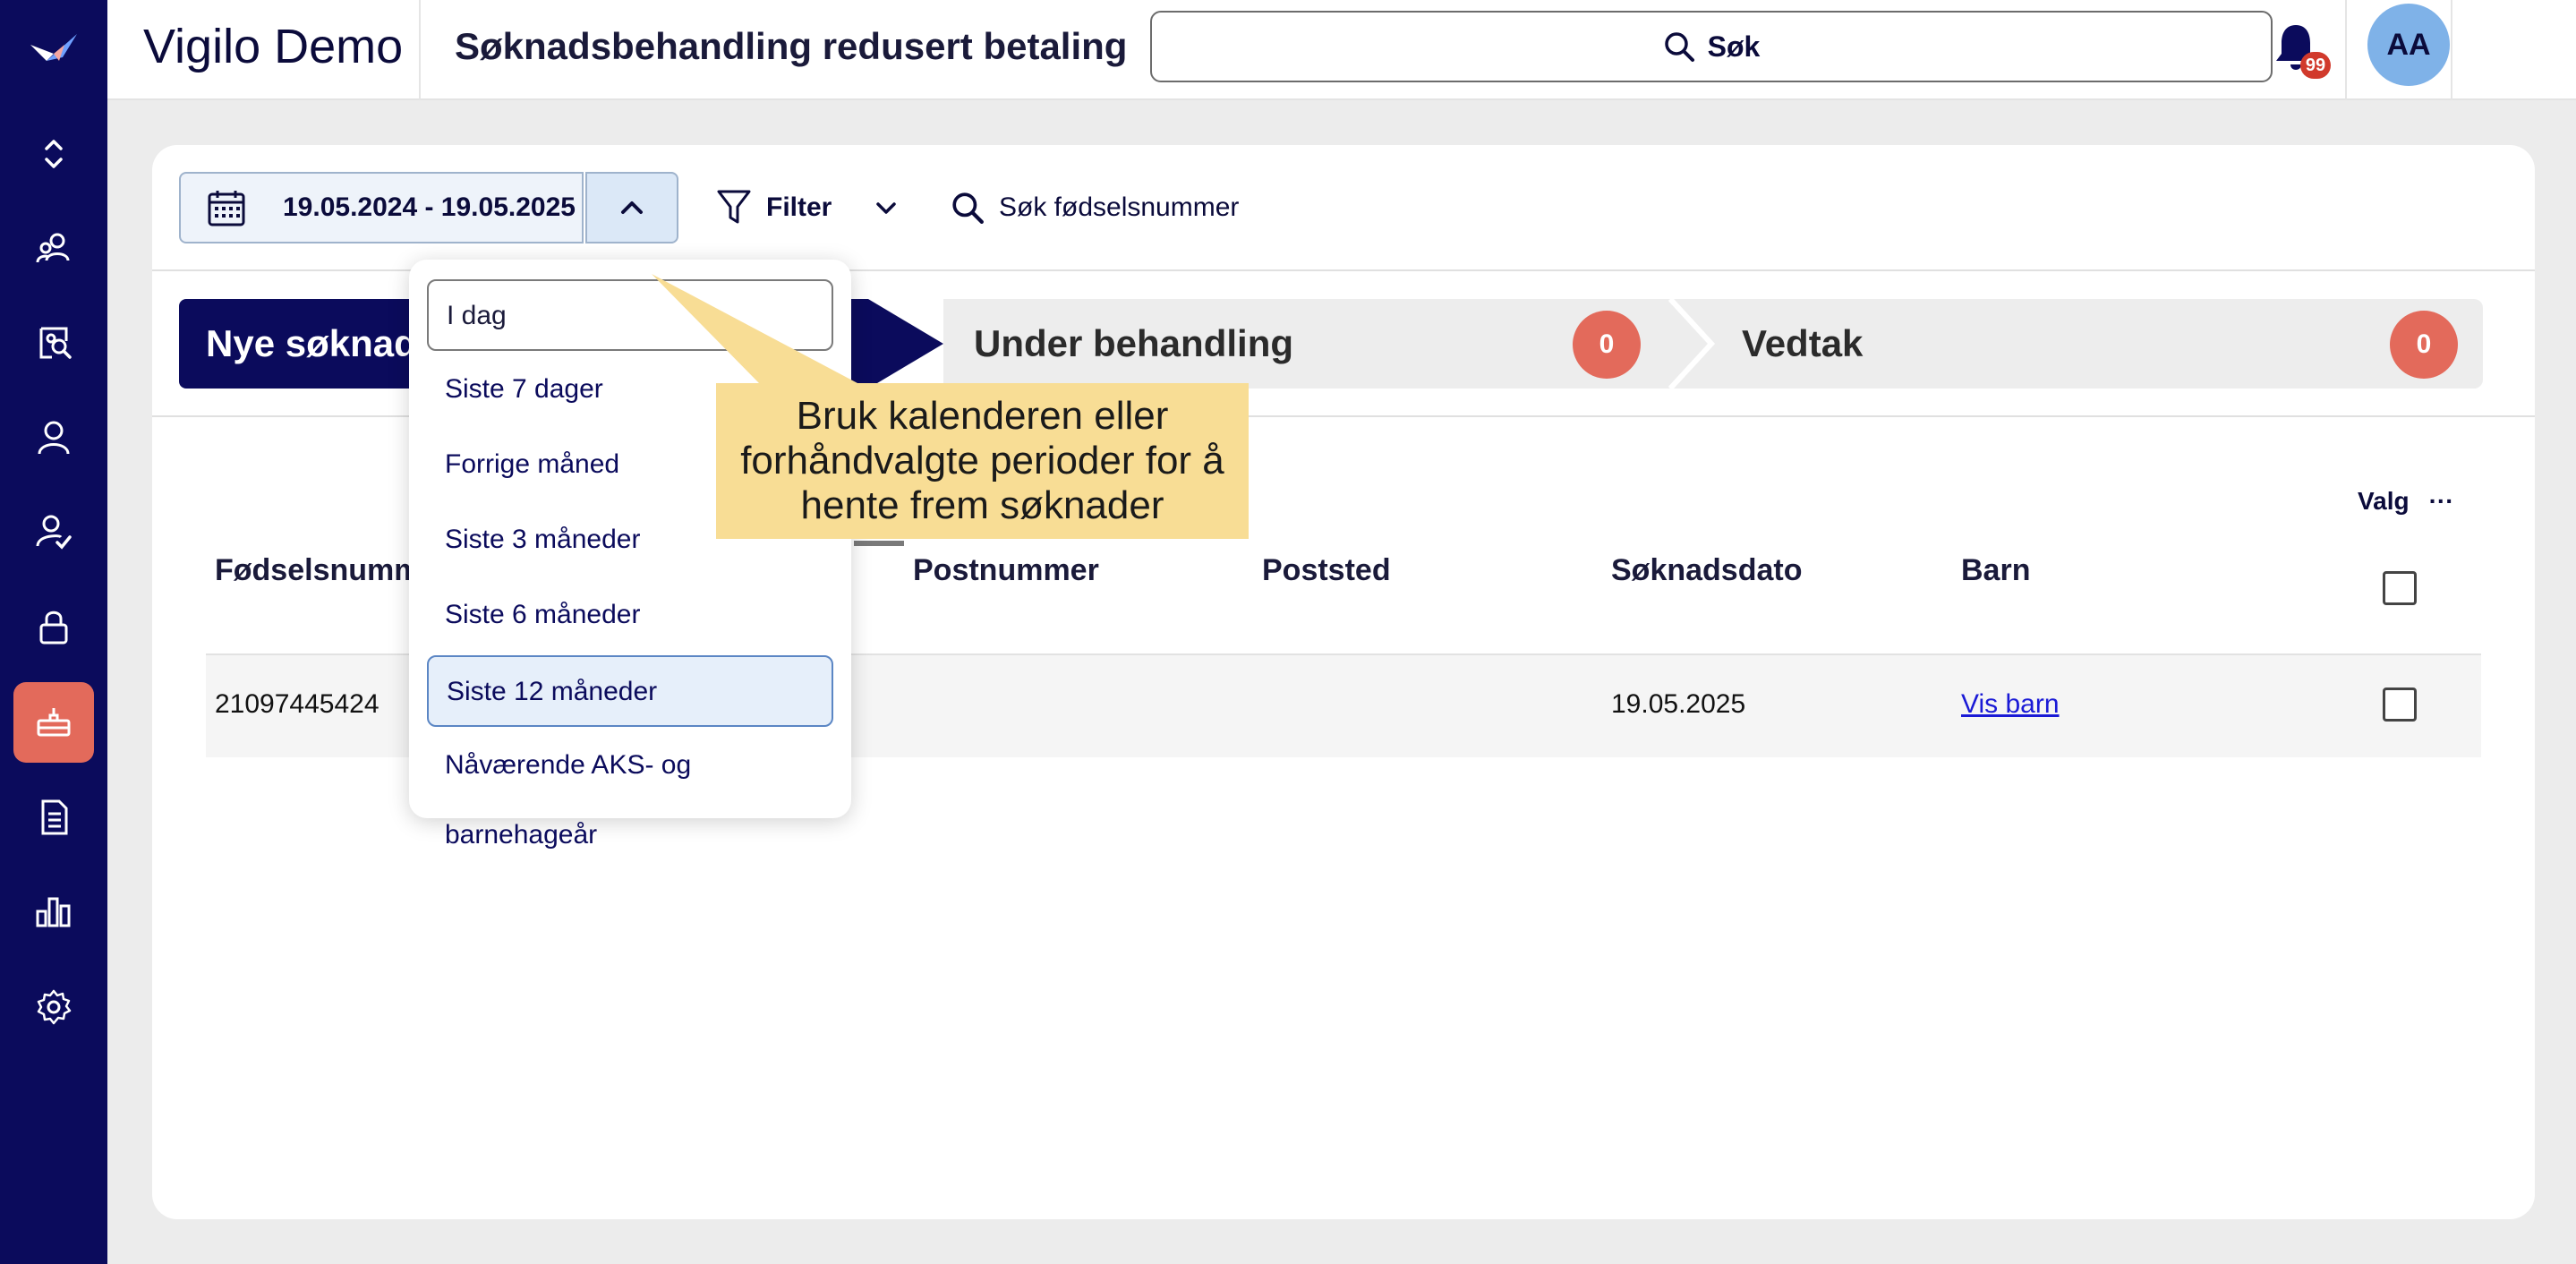 This screenshot has height=1264, width=2576. I want to click on row-checkbox, so click(2400, 705).